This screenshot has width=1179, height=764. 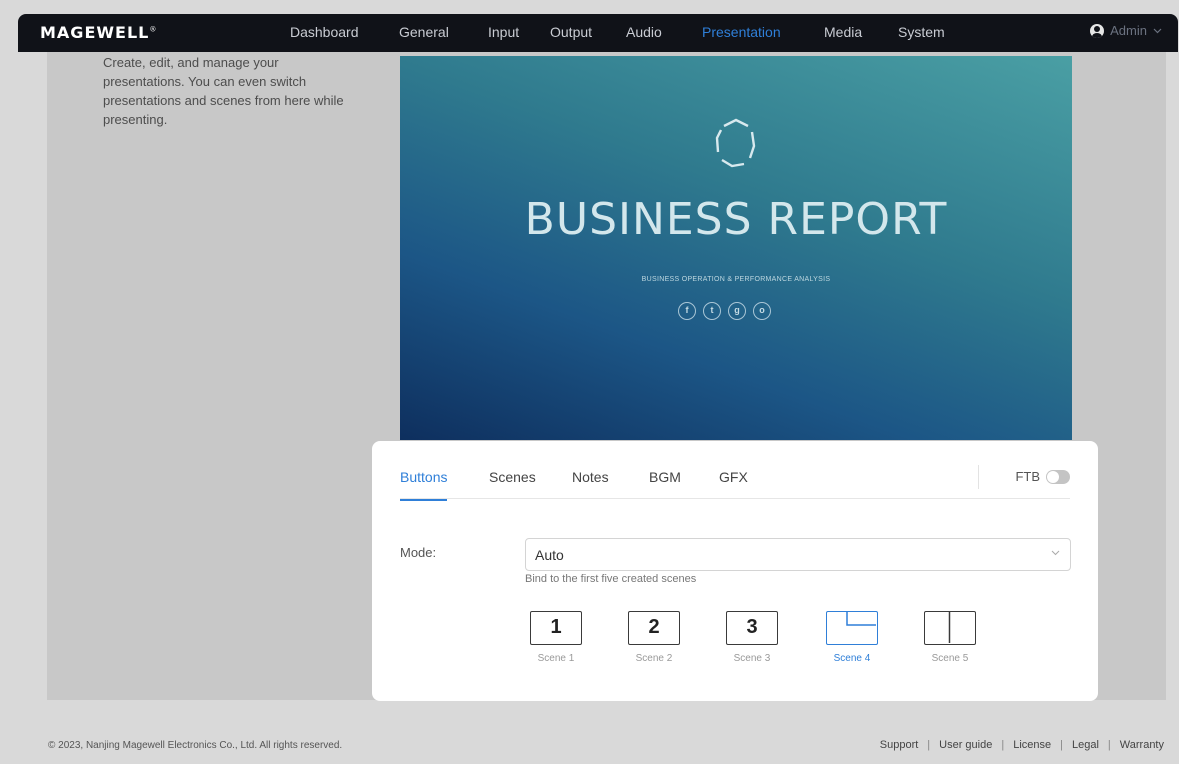 What do you see at coordinates (736, 219) in the screenshot?
I see `slide-title: BUSINESS REPORT` at bounding box center [736, 219].